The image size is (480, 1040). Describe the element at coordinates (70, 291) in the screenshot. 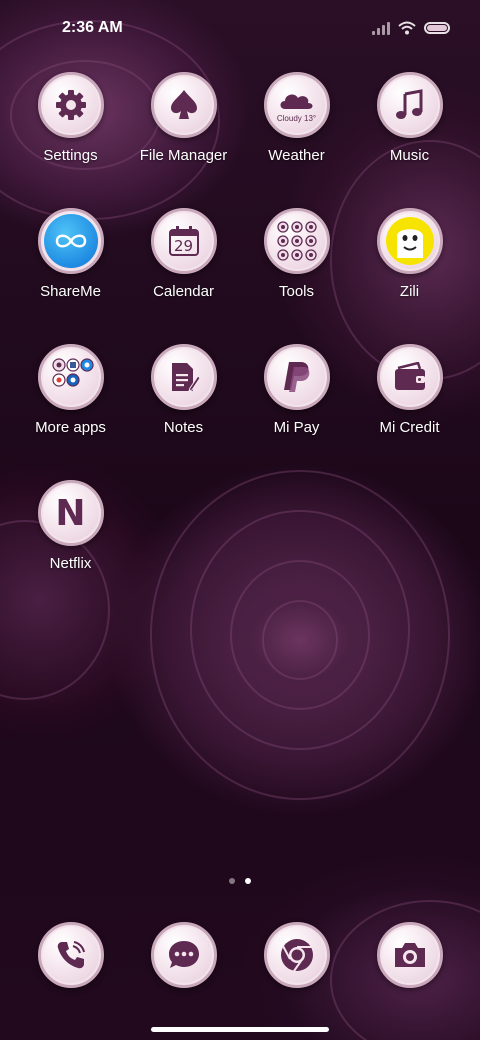

I see `app-label: ShareMe` at that location.